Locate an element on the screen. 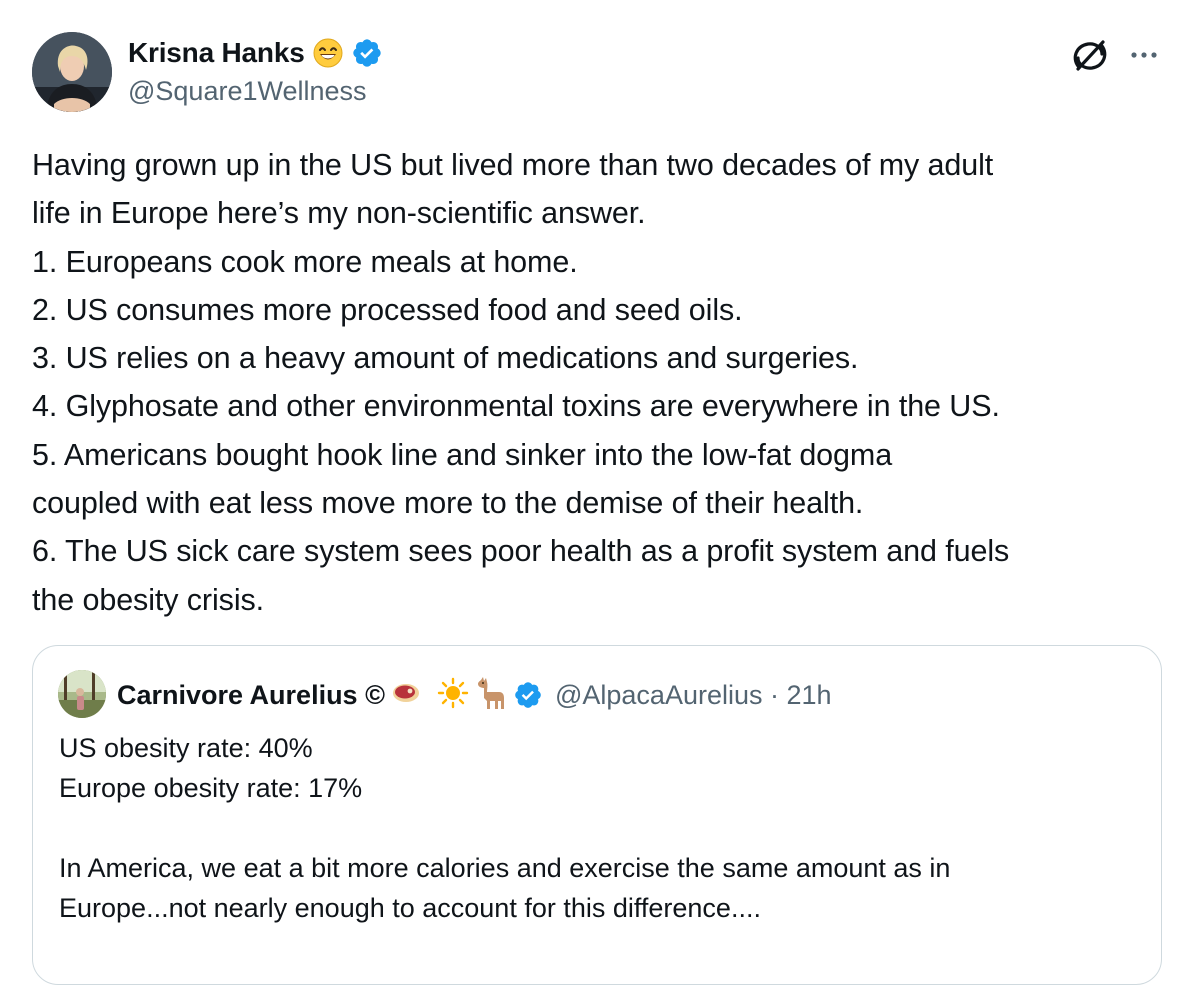  post-text-line: the obesity crisis. is located at coordinates (148, 599).